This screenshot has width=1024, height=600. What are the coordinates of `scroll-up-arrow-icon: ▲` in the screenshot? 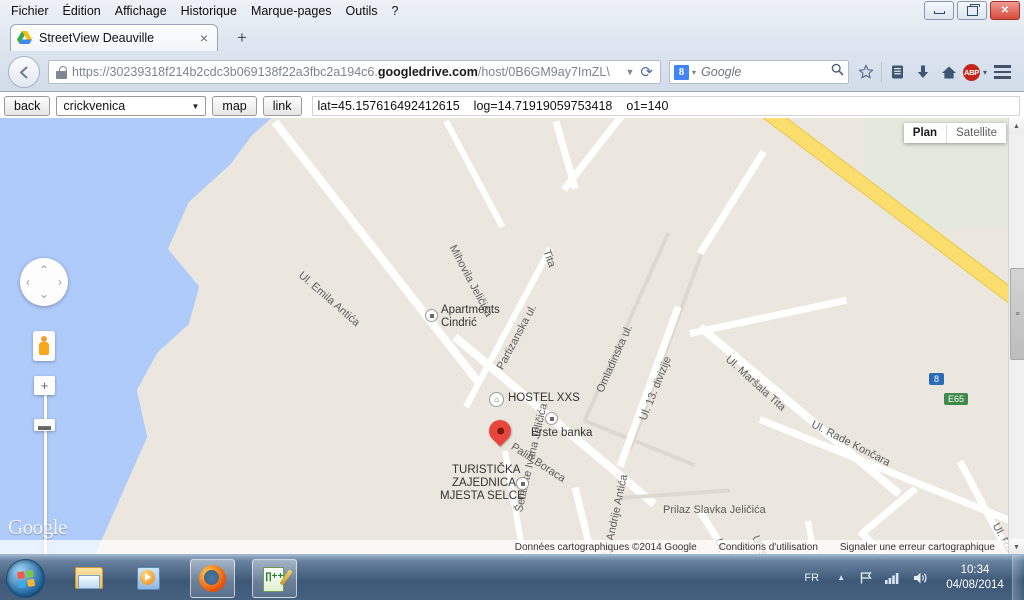 It's located at (1016, 126).